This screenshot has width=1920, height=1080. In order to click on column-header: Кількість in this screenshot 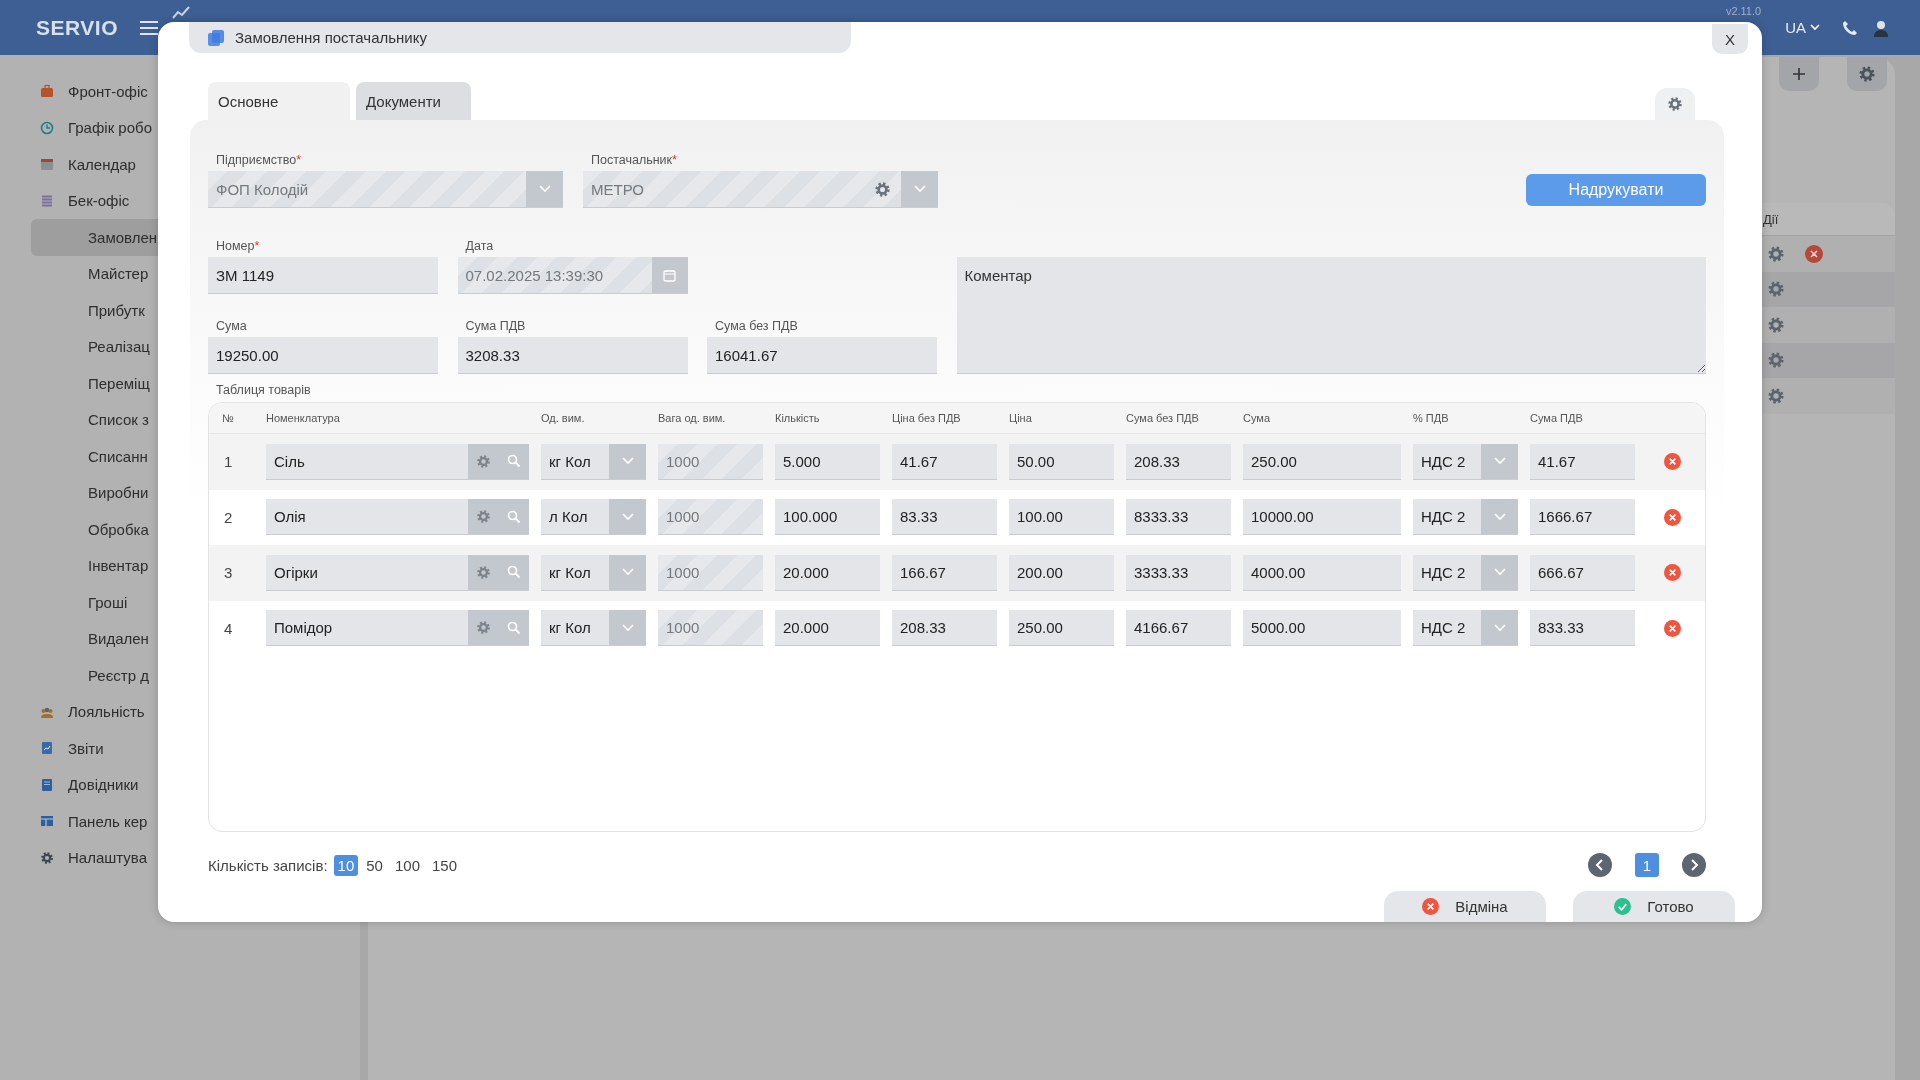, I will do `click(798, 418)`.